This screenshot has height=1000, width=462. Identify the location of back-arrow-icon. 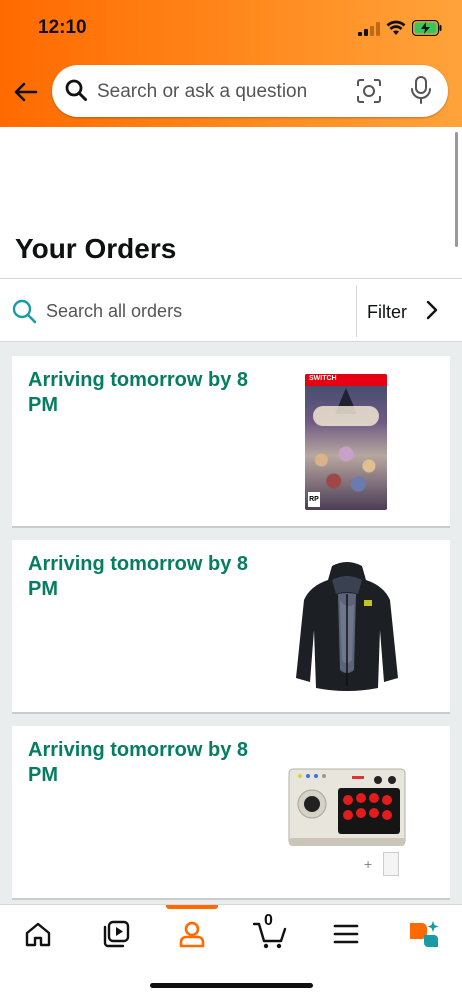
(26, 92).